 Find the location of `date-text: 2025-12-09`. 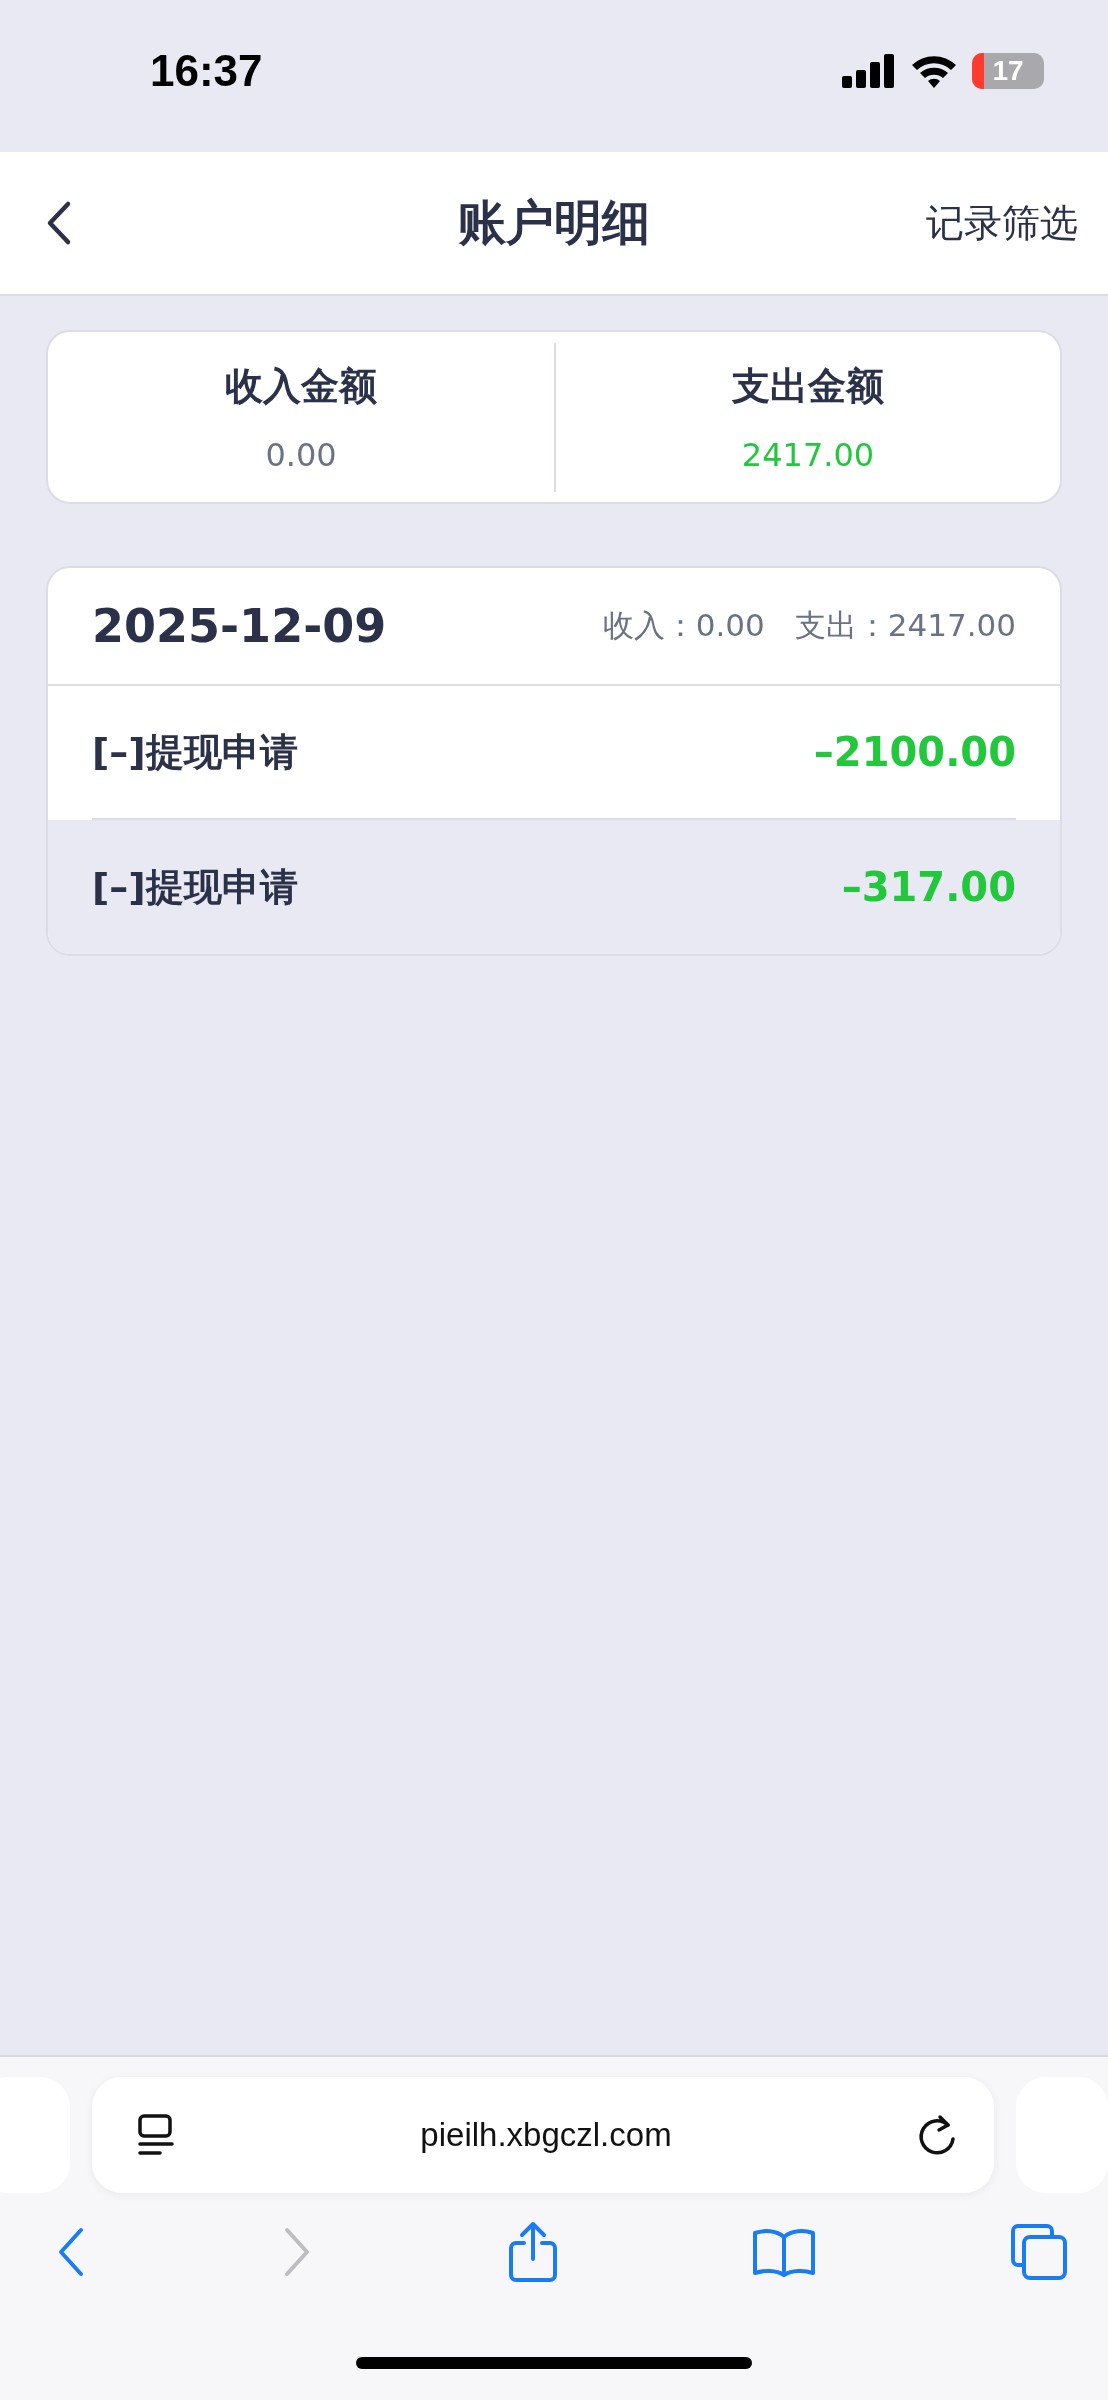

date-text: 2025-12-09 is located at coordinates (239, 626).